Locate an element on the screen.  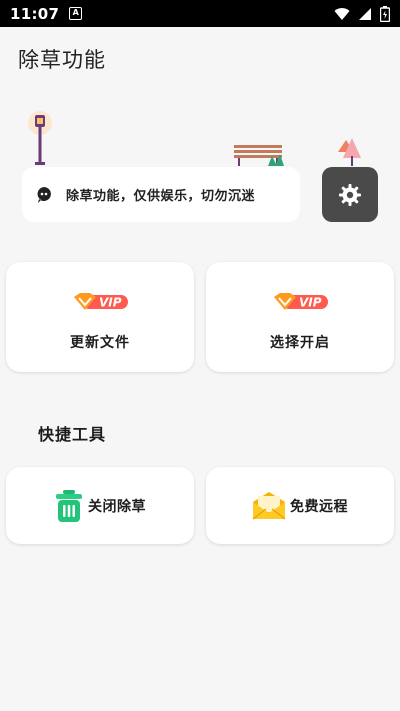
quote-bubble-icon is located at coordinates (44, 194).